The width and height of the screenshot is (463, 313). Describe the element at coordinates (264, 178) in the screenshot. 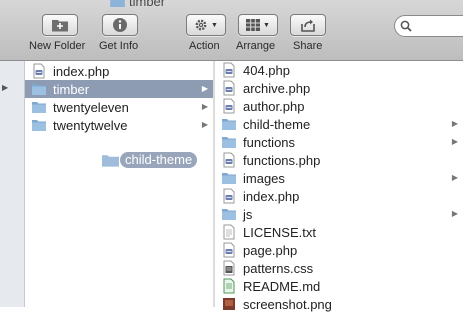

I see `list-item-label: images` at that location.